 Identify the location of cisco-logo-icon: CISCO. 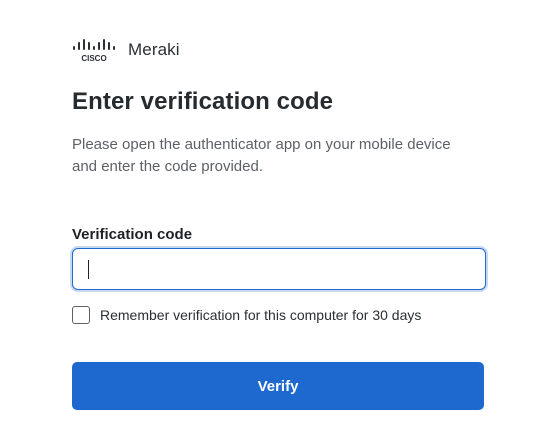
(94, 51).